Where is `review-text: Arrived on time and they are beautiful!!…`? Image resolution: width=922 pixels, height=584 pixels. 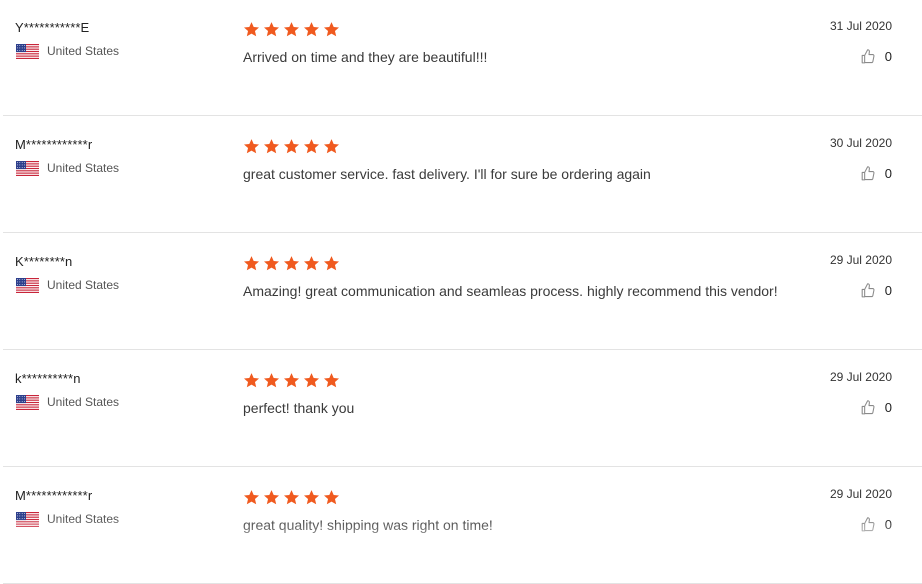
review-text: Arrived on time and they are beautiful!!… is located at coordinates (365, 57).